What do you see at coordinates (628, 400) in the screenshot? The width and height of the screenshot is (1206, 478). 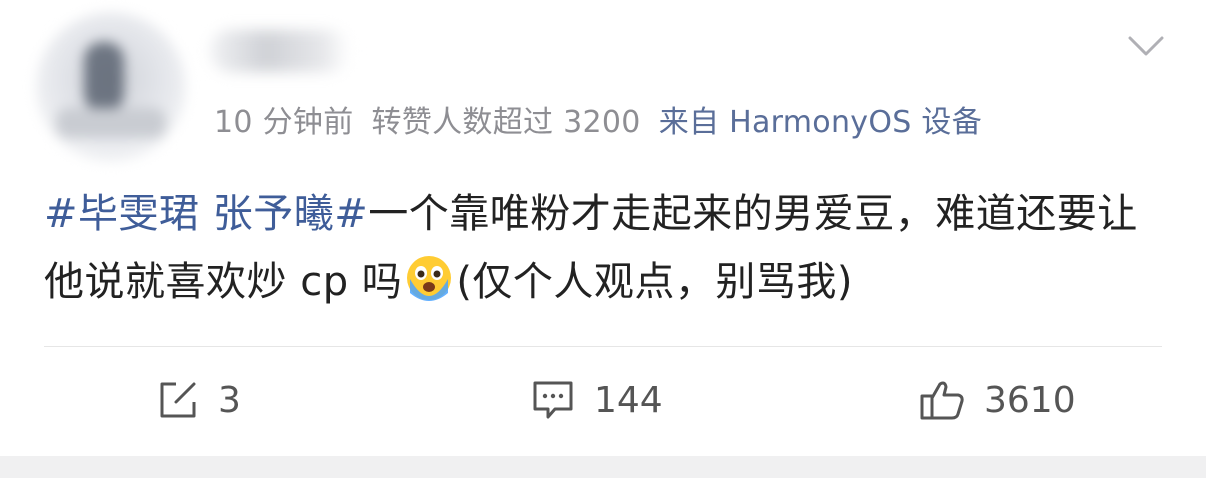 I see `comment-count: 144` at bounding box center [628, 400].